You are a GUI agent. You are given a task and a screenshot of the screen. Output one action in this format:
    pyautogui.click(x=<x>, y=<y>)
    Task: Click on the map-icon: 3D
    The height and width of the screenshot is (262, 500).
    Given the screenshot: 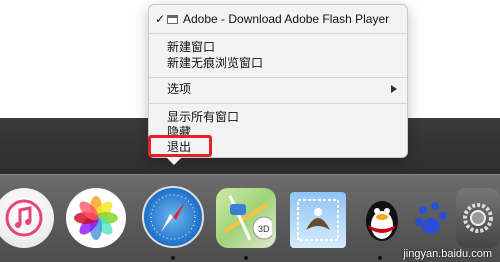 What is the action you would take?
    pyautogui.click(x=247, y=218)
    